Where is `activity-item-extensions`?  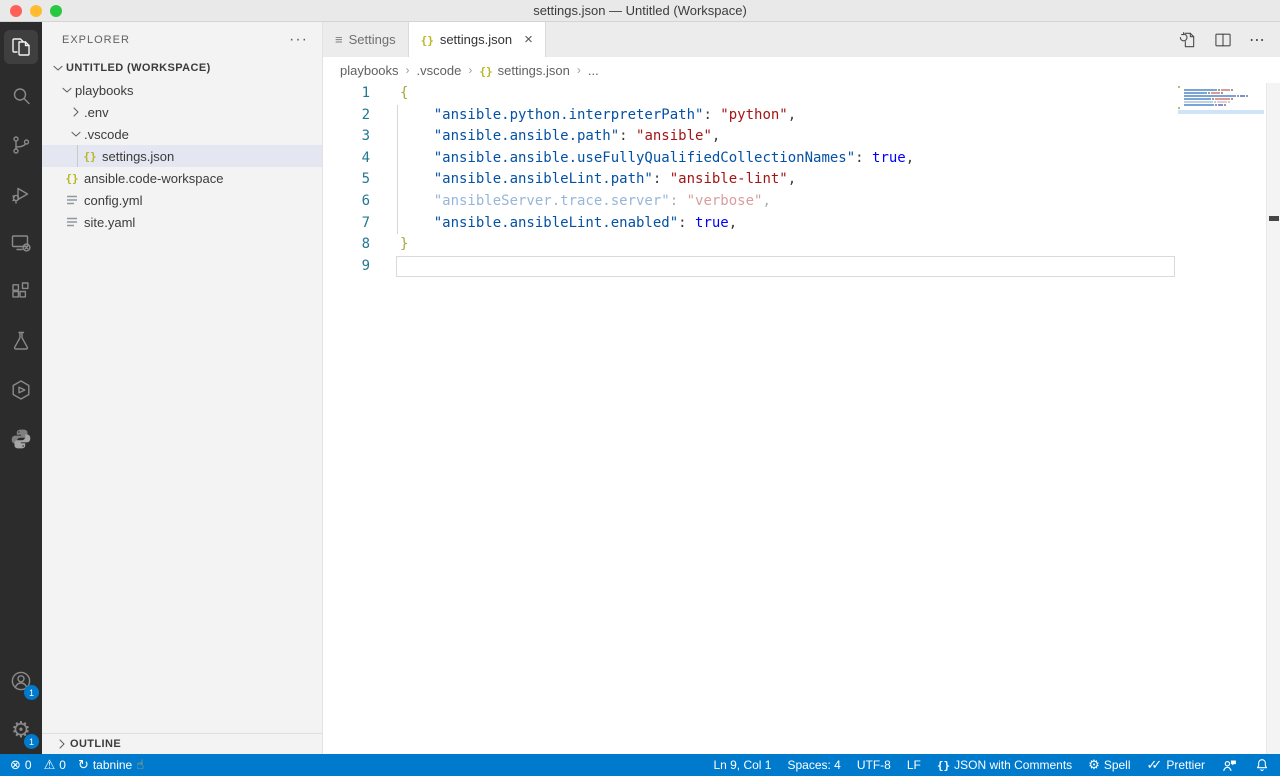 activity-item-extensions is located at coordinates (21, 291).